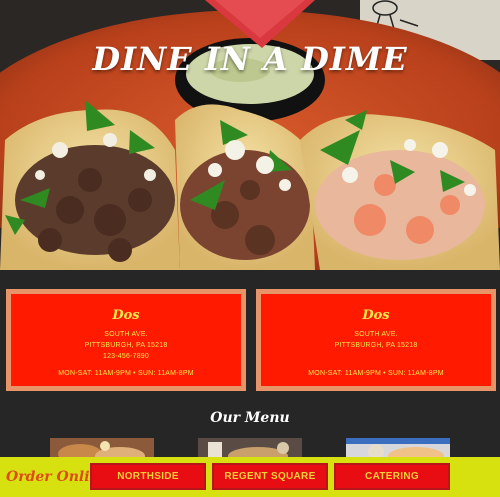  I want to click on order-northside-button: NORTHSIDE, so click(148, 476).